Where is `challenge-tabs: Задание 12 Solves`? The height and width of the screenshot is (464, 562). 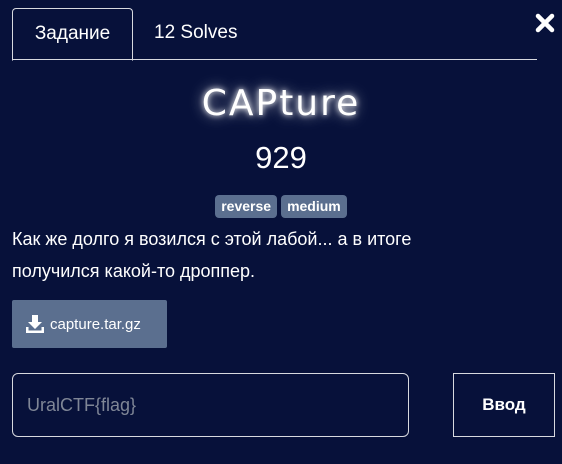 challenge-tabs: Задание 12 Solves is located at coordinates (274, 34).